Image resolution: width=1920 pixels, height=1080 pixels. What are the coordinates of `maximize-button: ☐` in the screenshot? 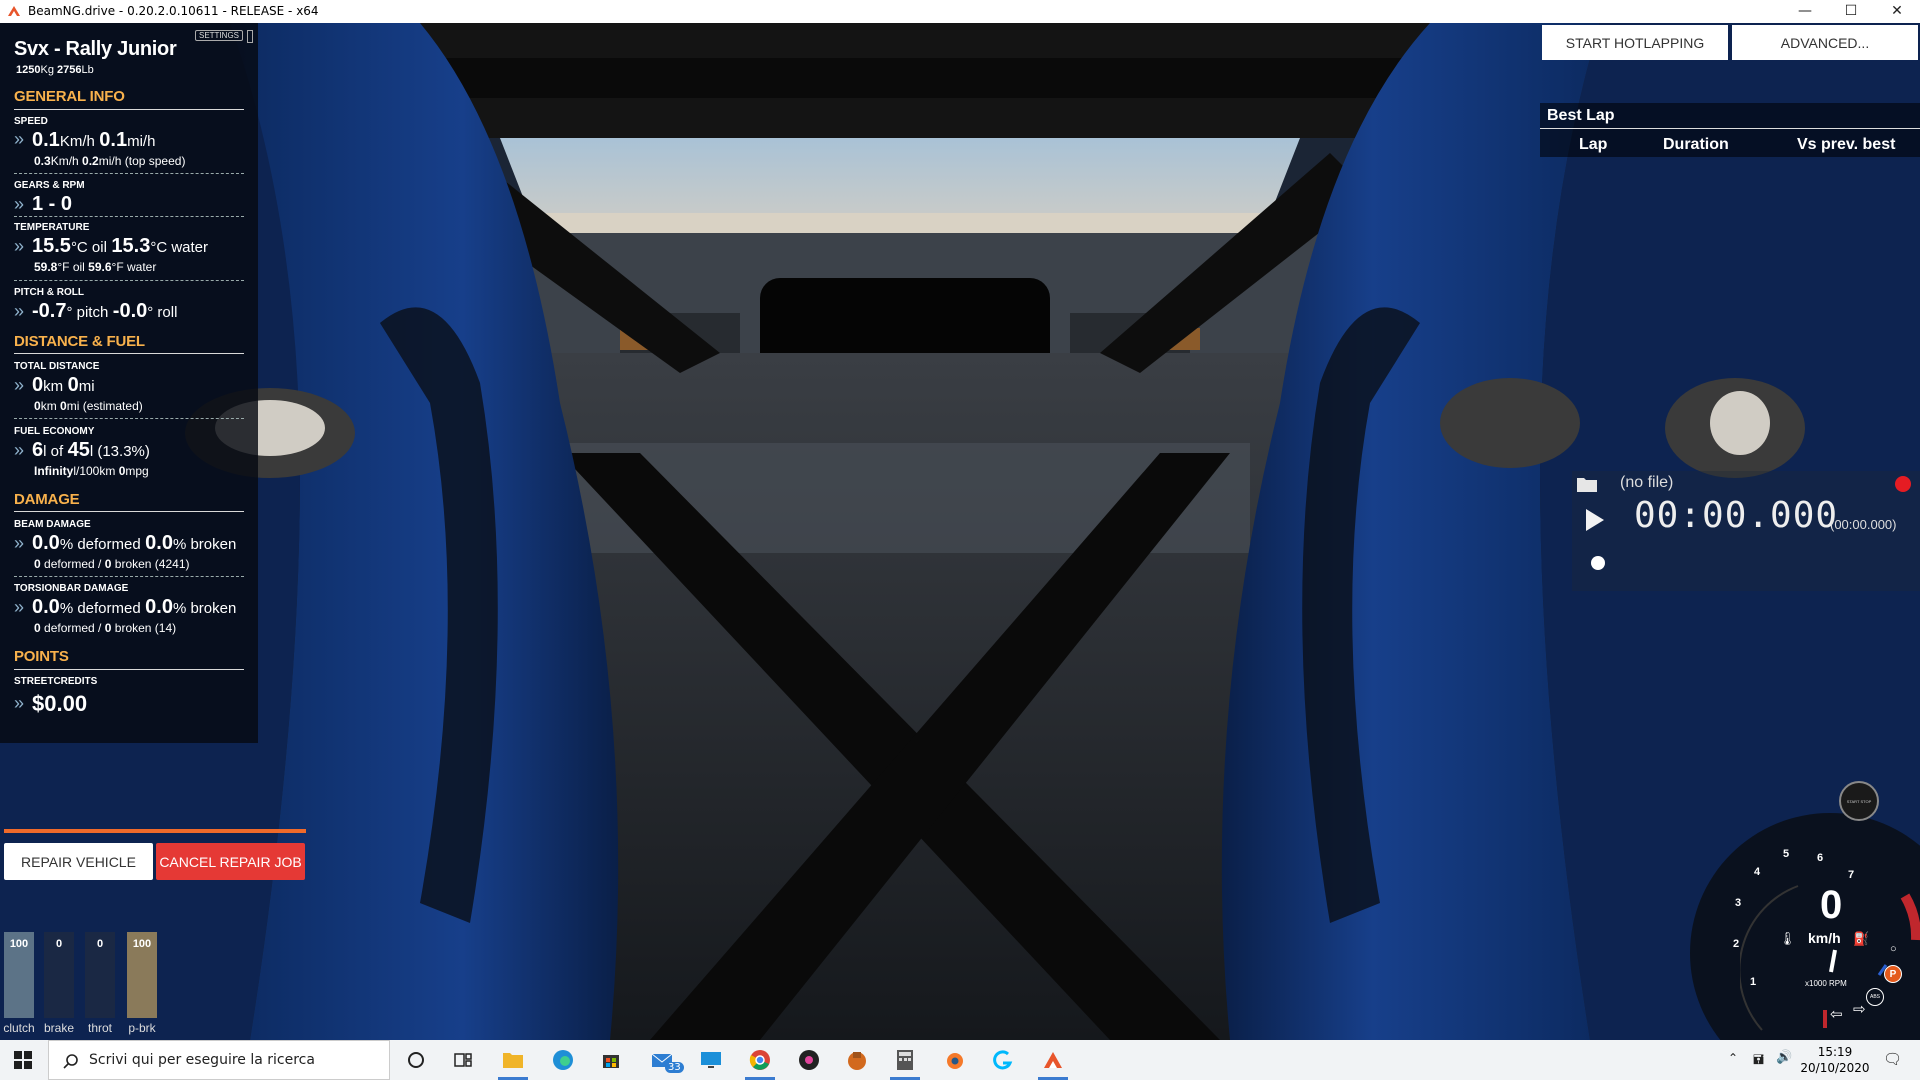 It's located at (1851, 11).